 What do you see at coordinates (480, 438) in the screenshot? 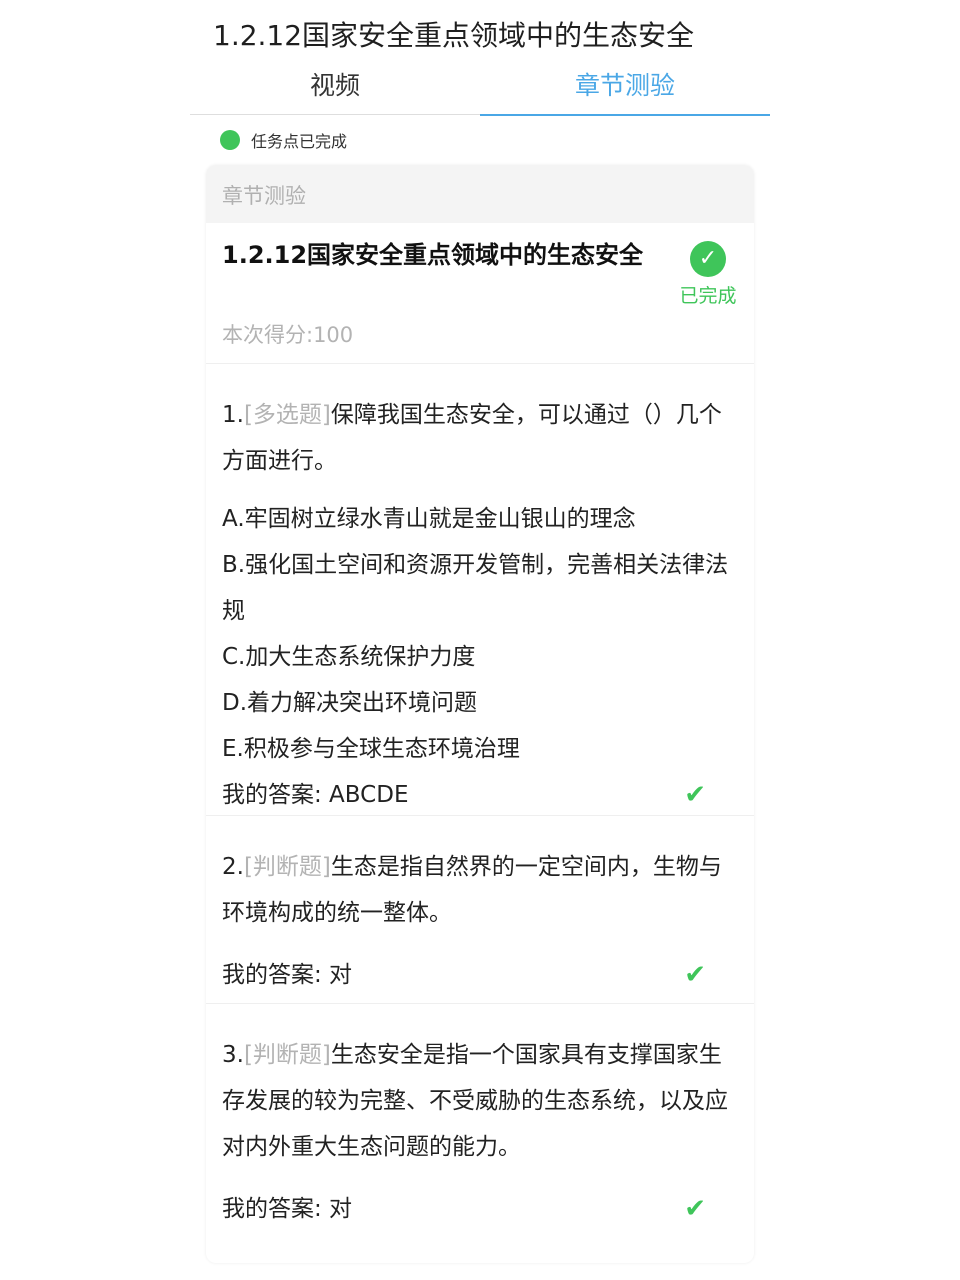
I see `question-text: 1.[多选题]保障我国生态安全，可以通过（）几个方面进行。` at bounding box center [480, 438].